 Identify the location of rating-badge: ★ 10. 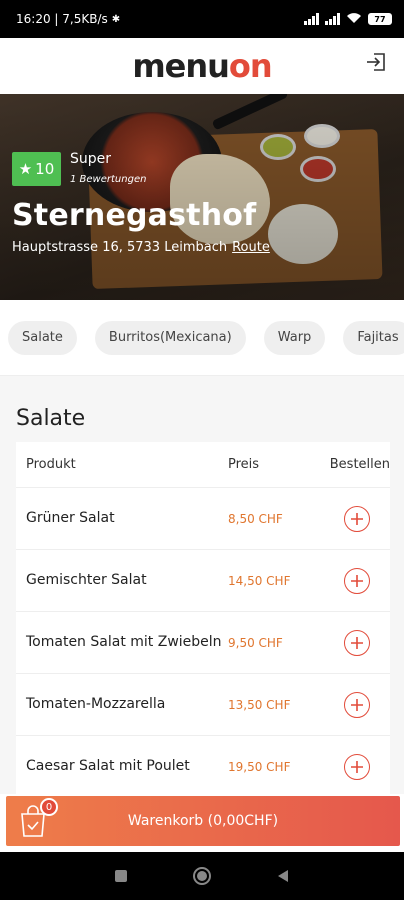
(36, 169).